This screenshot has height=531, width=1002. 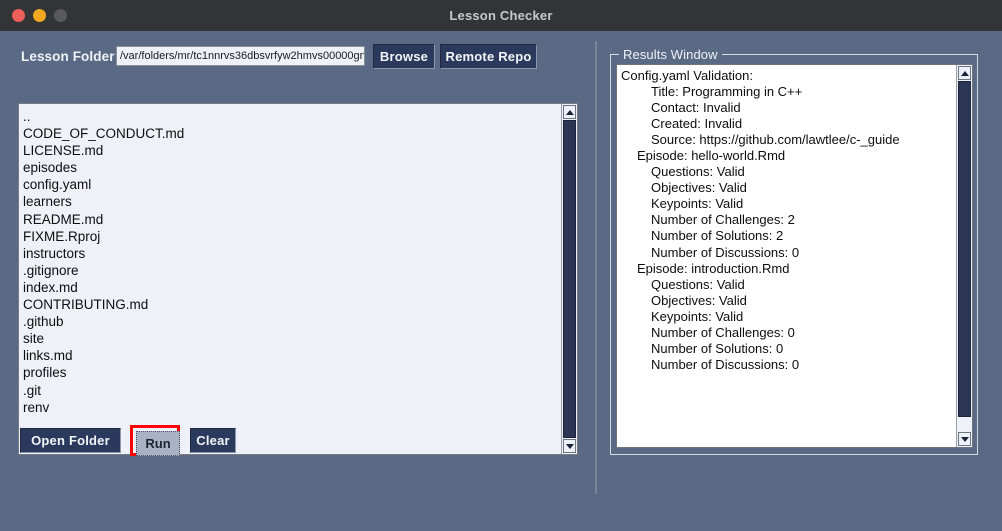 I want to click on run-button-highlight: Run, so click(x=155, y=440).